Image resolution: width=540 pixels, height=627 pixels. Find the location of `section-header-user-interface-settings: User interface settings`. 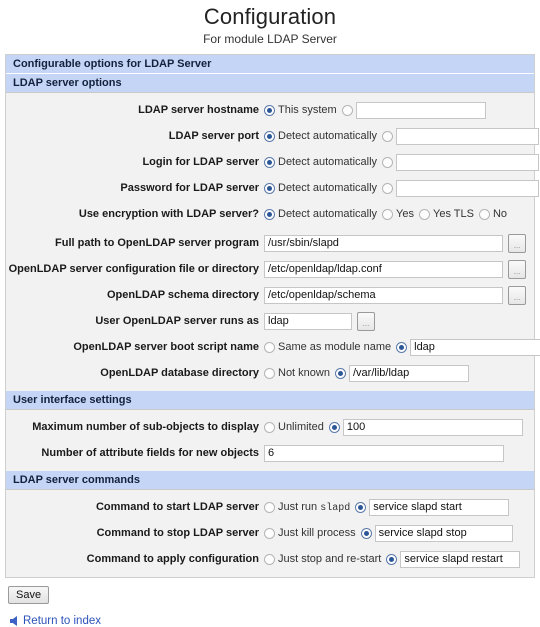

section-header-user-interface-settings: User interface settings is located at coordinates (270, 400).